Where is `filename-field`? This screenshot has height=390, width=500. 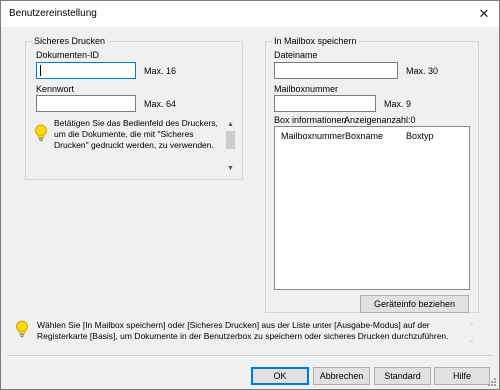
filename-field is located at coordinates (336, 70).